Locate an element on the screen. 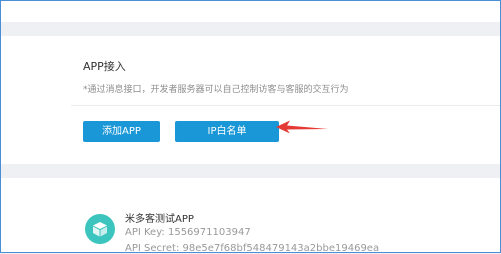  top-panel-strip is located at coordinates (250, 11).